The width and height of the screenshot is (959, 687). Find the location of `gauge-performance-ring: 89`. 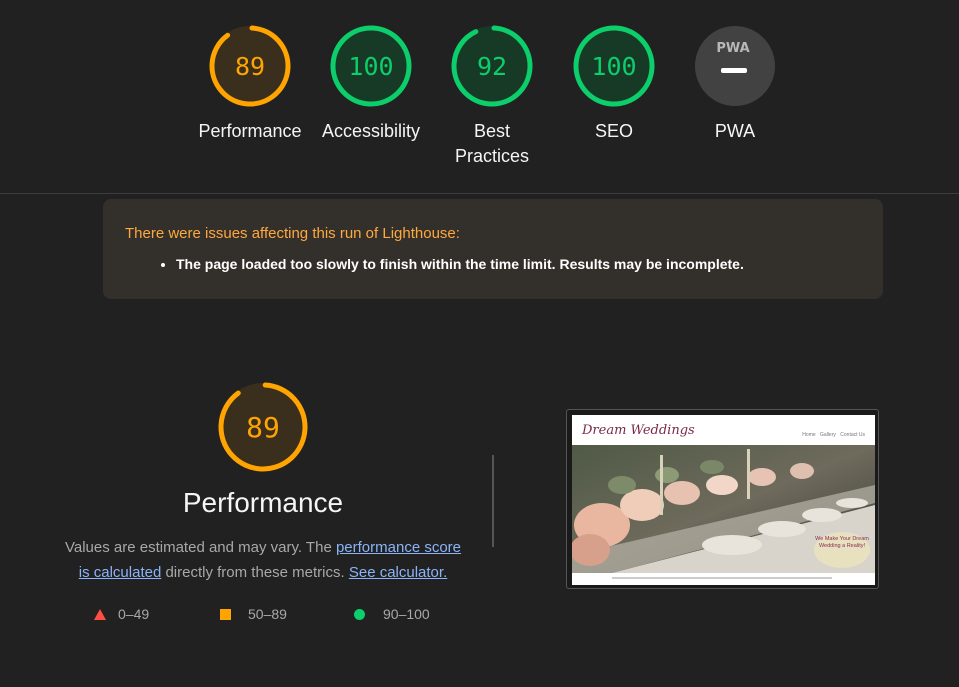

gauge-performance-ring: 89 is located at coordinates (250, 66).